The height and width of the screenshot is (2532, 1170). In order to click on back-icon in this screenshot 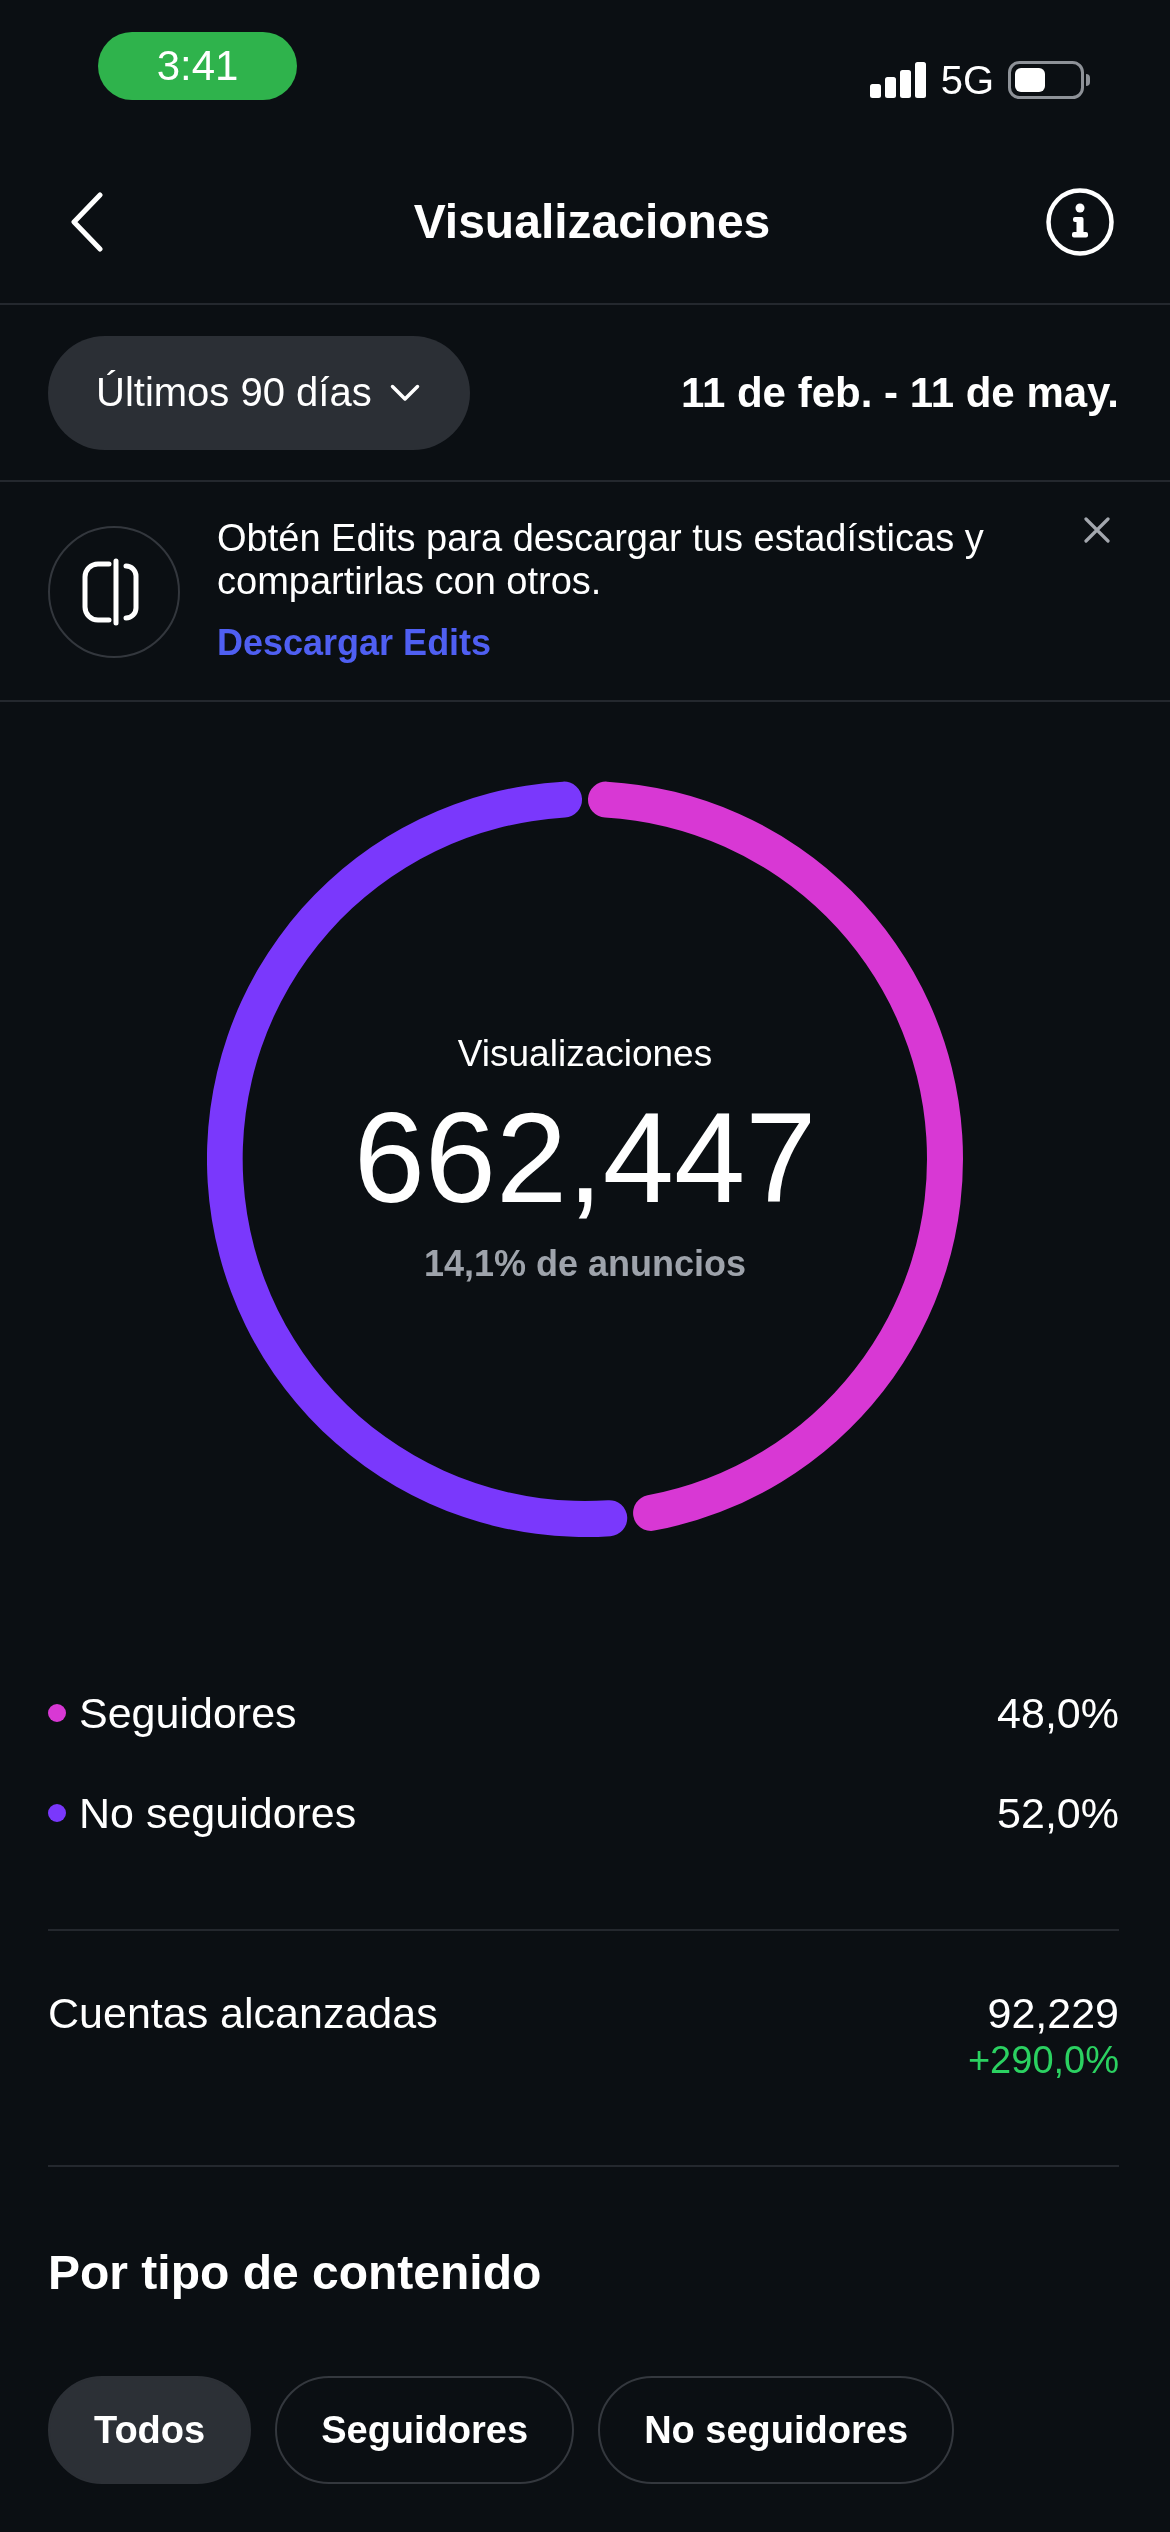, I will do `click(87, 221)`.